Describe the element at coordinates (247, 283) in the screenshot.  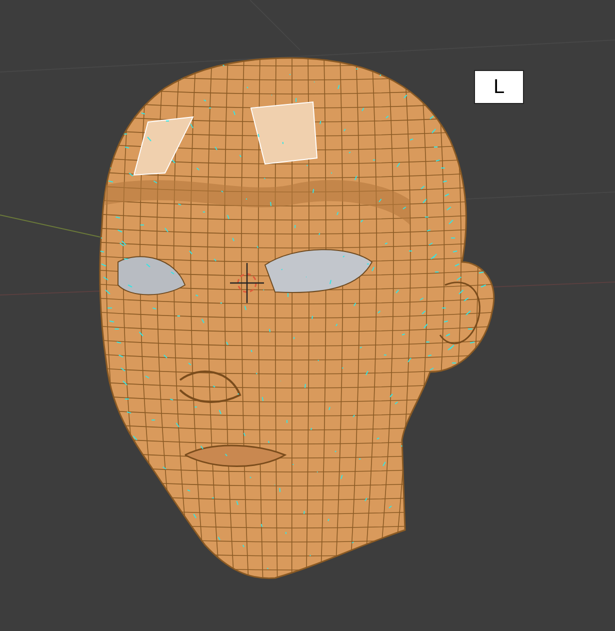
I see `3d-cursor-icon` at that location.